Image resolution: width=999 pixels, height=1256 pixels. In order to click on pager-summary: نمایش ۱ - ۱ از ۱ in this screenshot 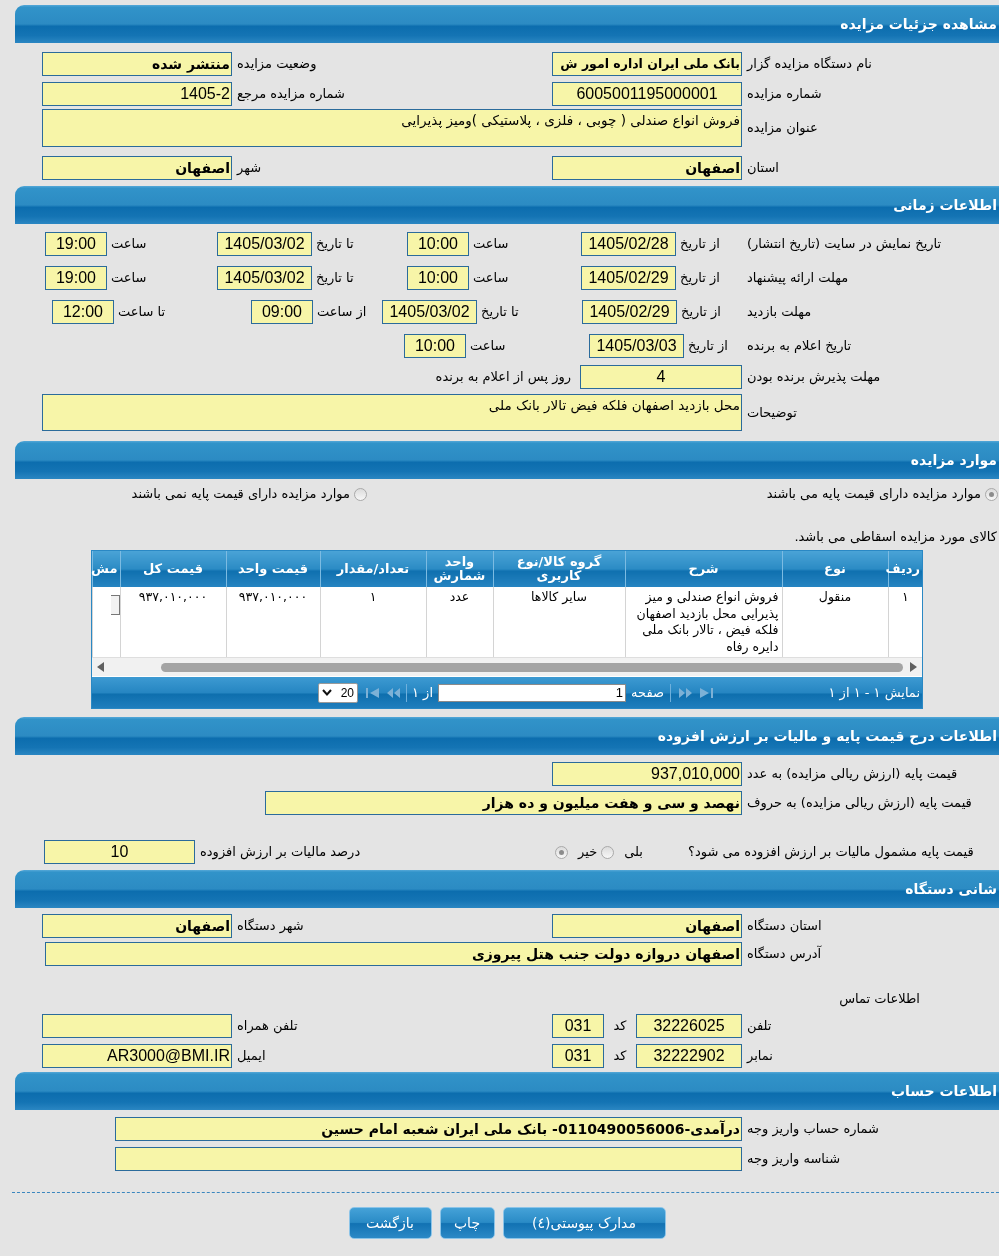, I will do `click(874, 693)`.